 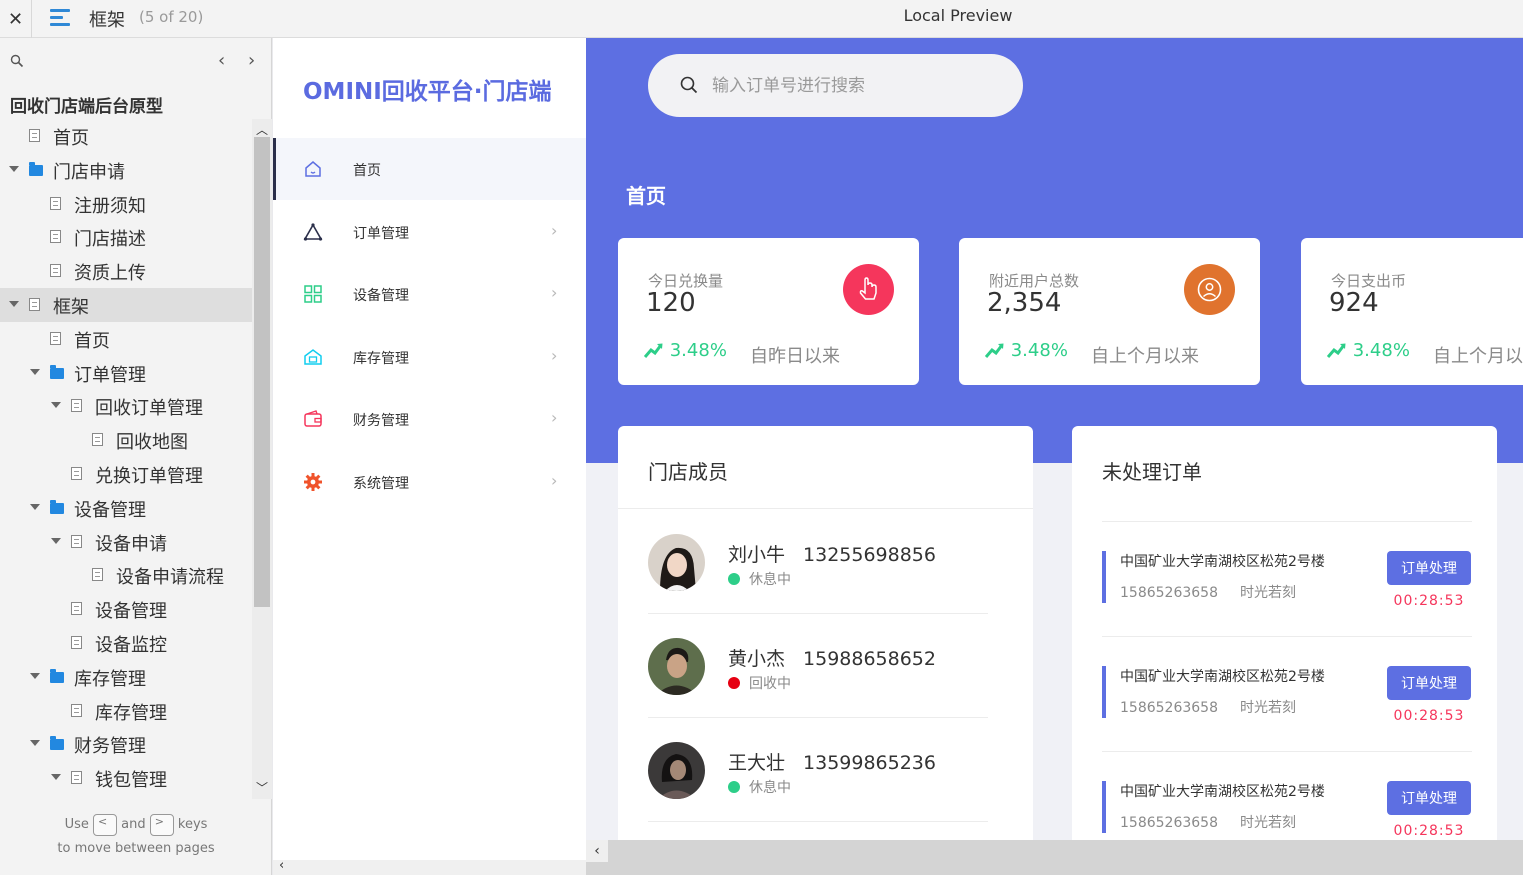 What do you see at coordinates (251, 60) in the screenshot?
I see `next-page-button: ›` at bounding box center [251, 60].